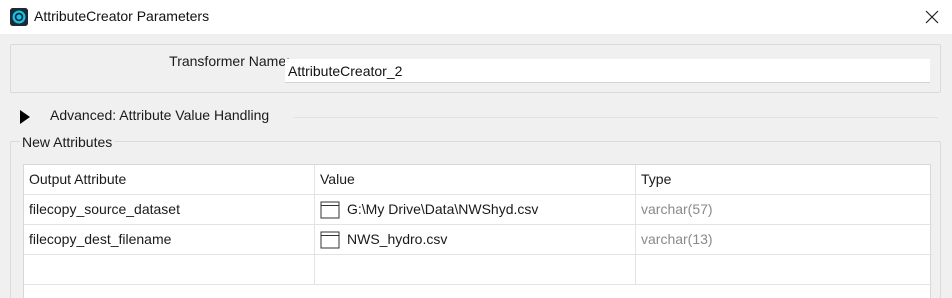  I want to click on empty-table-row, so click(478, 270).